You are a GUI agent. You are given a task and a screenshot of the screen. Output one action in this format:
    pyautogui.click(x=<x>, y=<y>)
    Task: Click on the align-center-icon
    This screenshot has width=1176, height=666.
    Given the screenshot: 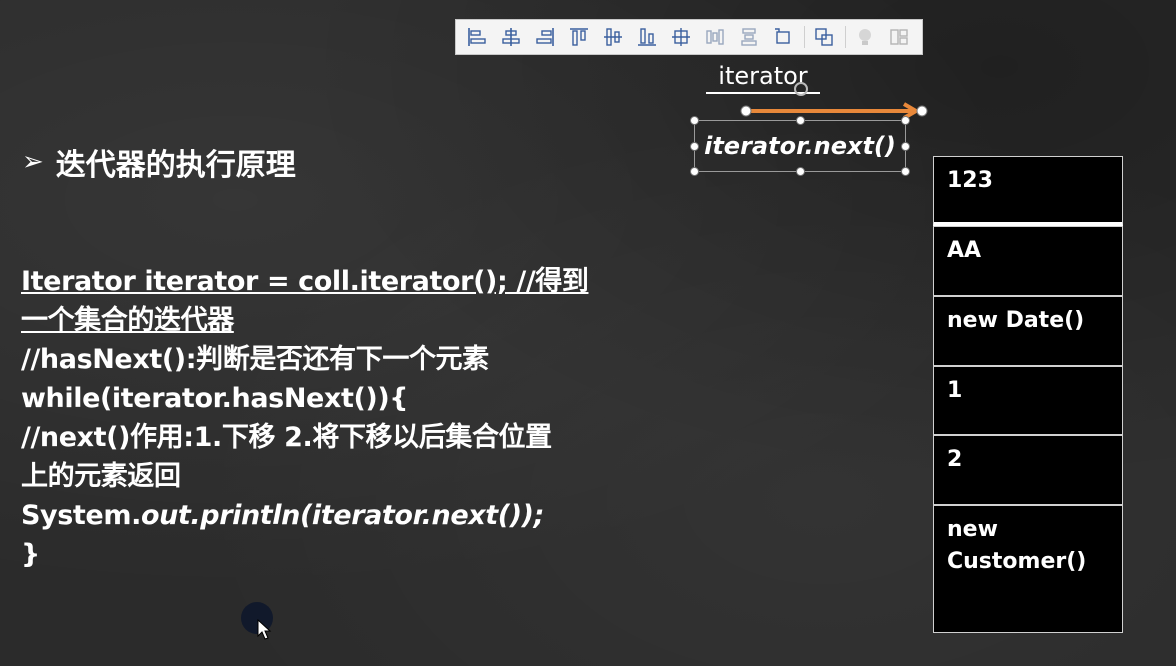 What is the action you would take?
    pyautogui.click(x=511, y=37)
    